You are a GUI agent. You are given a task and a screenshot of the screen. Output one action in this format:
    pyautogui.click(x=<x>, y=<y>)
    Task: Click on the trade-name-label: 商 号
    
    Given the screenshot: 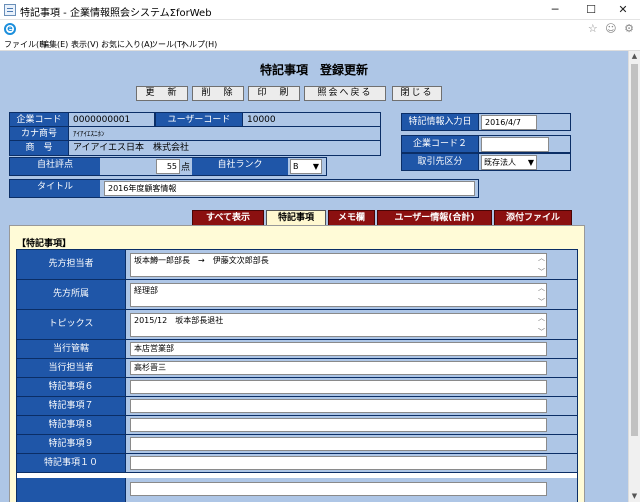 What is the action you would take?
    pyautogui.click(x=39, y=148)
    